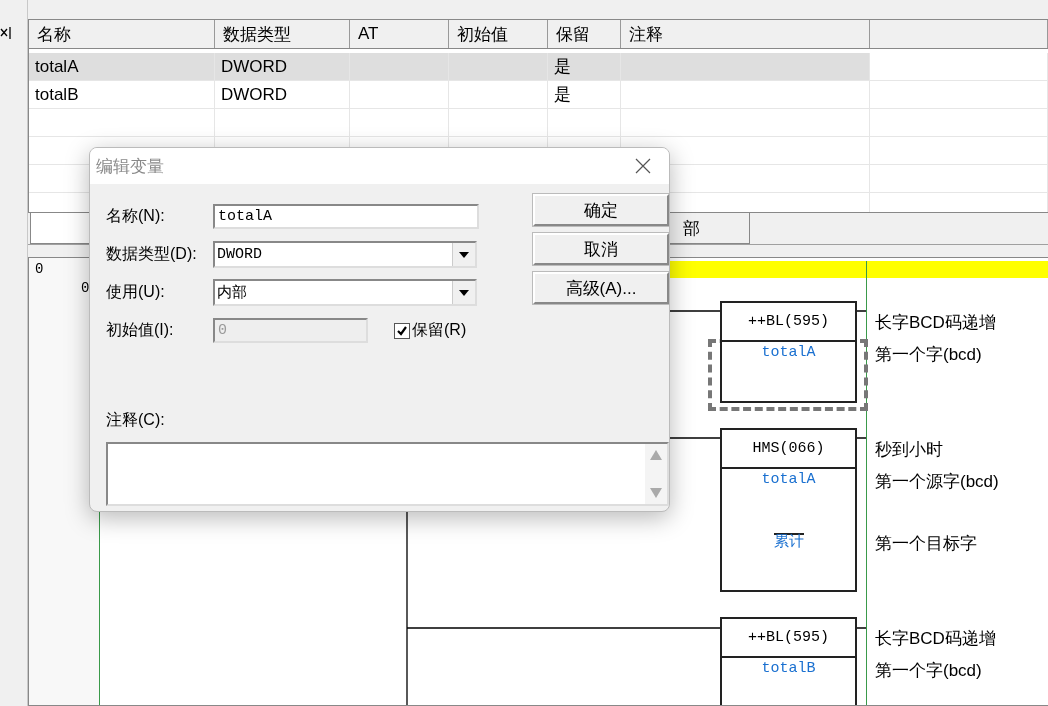 This screenshot has width=1048, height=706. What do you see at coordinates (601, 210) in the screenshot?
I see `dialog-button: 确定` at bounding box center [601, 210].